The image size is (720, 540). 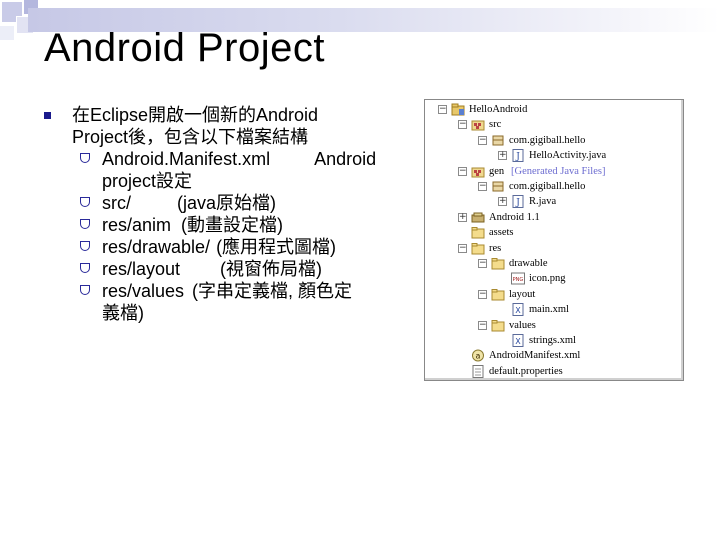 What do you see at coordinates (225, 126) in the screenshot?
I see `intro-bullet: 在Eclipse開啟一個新的Android Project後，包含以下檔案結構` at bounding box center [225, 126].